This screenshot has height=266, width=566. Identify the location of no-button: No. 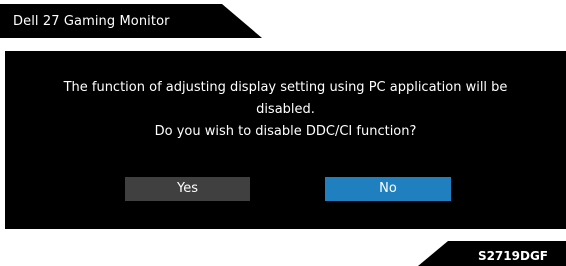
(388, 189).